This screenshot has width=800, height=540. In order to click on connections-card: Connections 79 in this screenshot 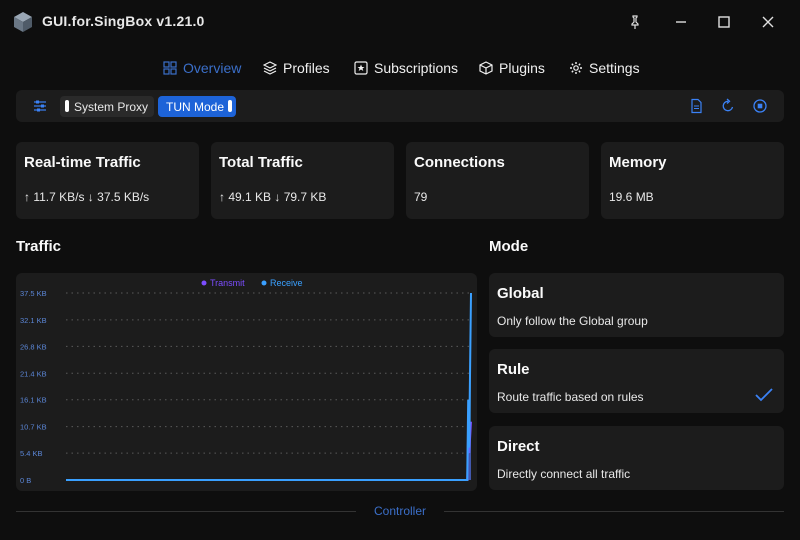, I will do `click(497, 180)`.